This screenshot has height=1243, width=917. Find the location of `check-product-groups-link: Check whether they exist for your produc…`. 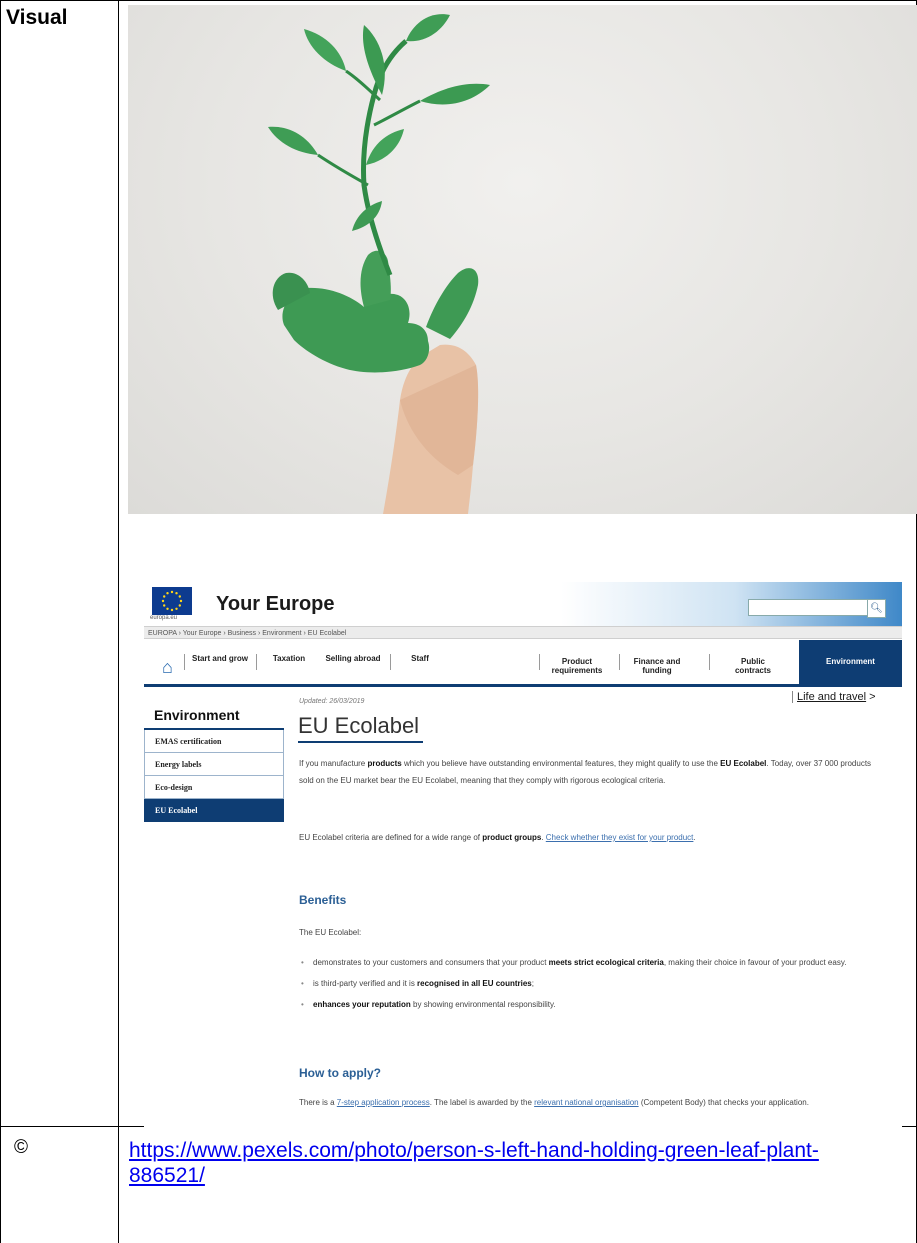

check-product-groups-link: Check whether they exist for your produc… is located at coordinates (620, 837).